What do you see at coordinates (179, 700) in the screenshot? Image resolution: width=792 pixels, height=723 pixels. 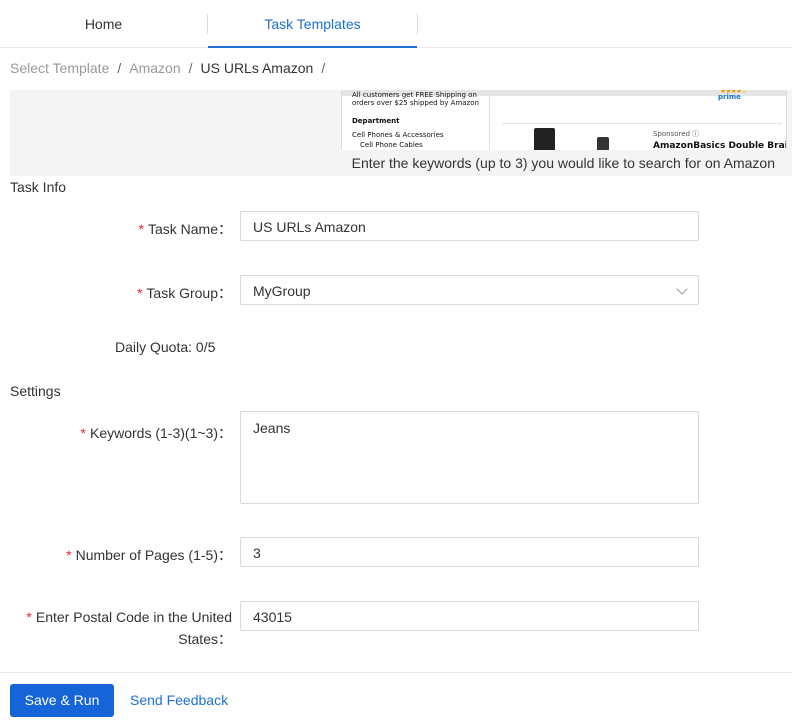 I see `send-feedback-link: Send Feedback` at bounding box center [179, 700].